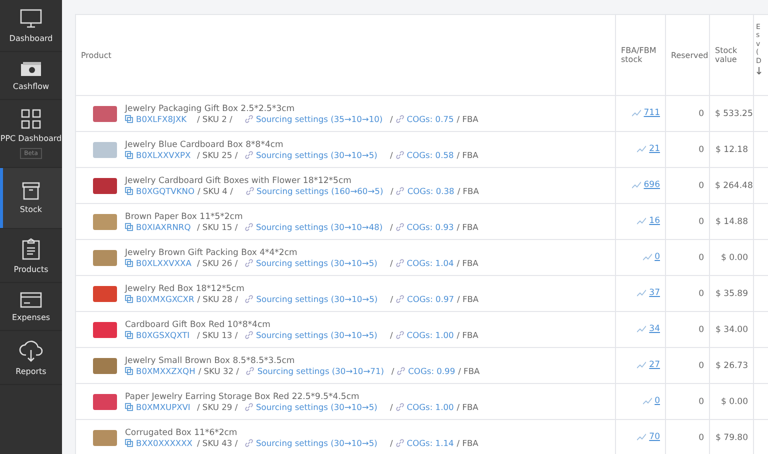  I want to click on cogs-link: COGs: 0.58, so click(430, 155).